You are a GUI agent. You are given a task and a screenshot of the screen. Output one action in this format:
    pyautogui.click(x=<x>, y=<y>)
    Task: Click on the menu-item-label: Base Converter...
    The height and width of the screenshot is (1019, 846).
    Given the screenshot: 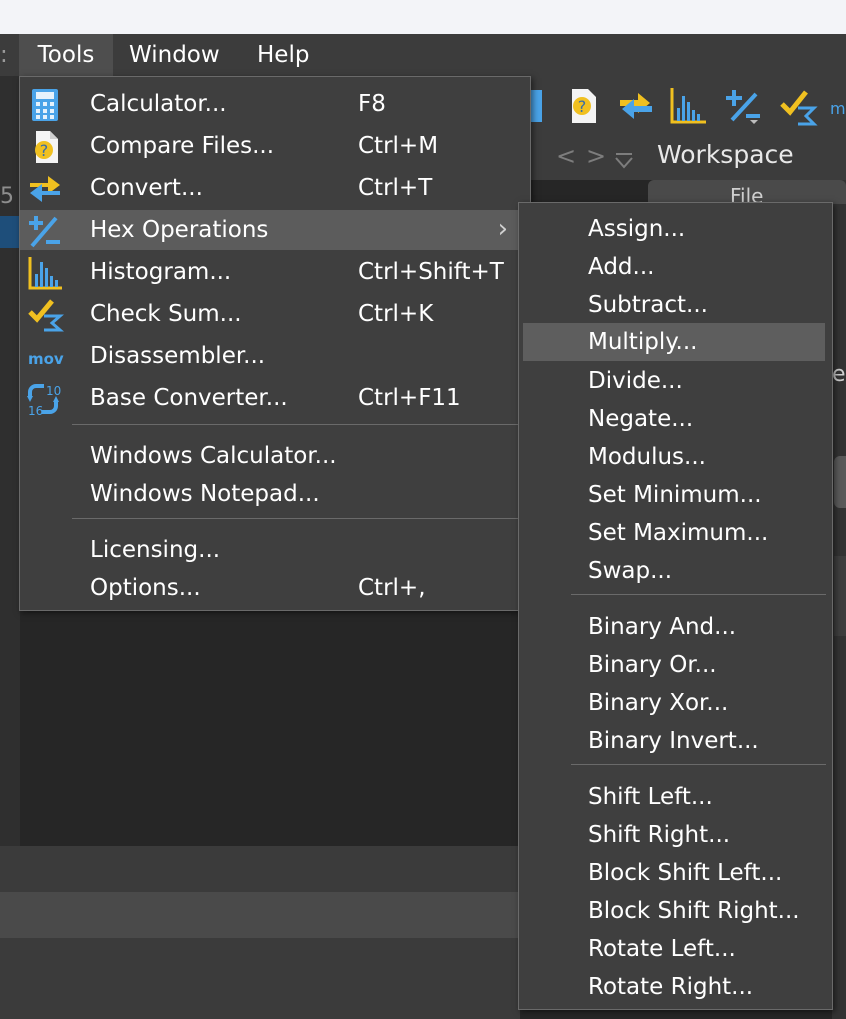 What is the action you would take?
    pyautogui.click(x=189, y=398)
    